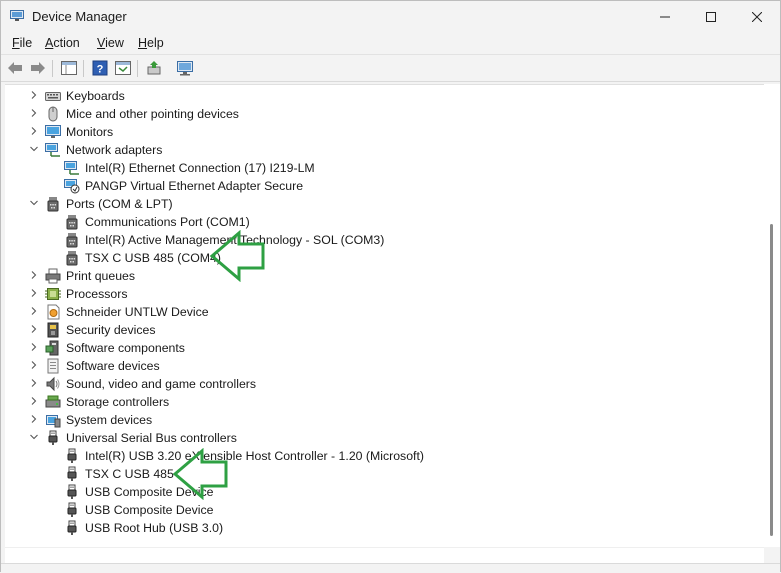 This screenshot has height=573, width=781. Describe the element at coordinates (22, 43) in the screenshot. I see `menu-file: File` at that location.